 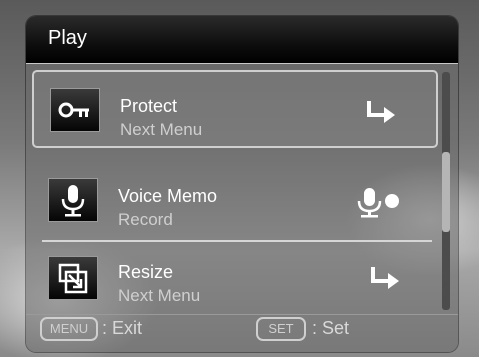 I want to click on menu-item-sublabel: Record, so click(x=145, y=219).